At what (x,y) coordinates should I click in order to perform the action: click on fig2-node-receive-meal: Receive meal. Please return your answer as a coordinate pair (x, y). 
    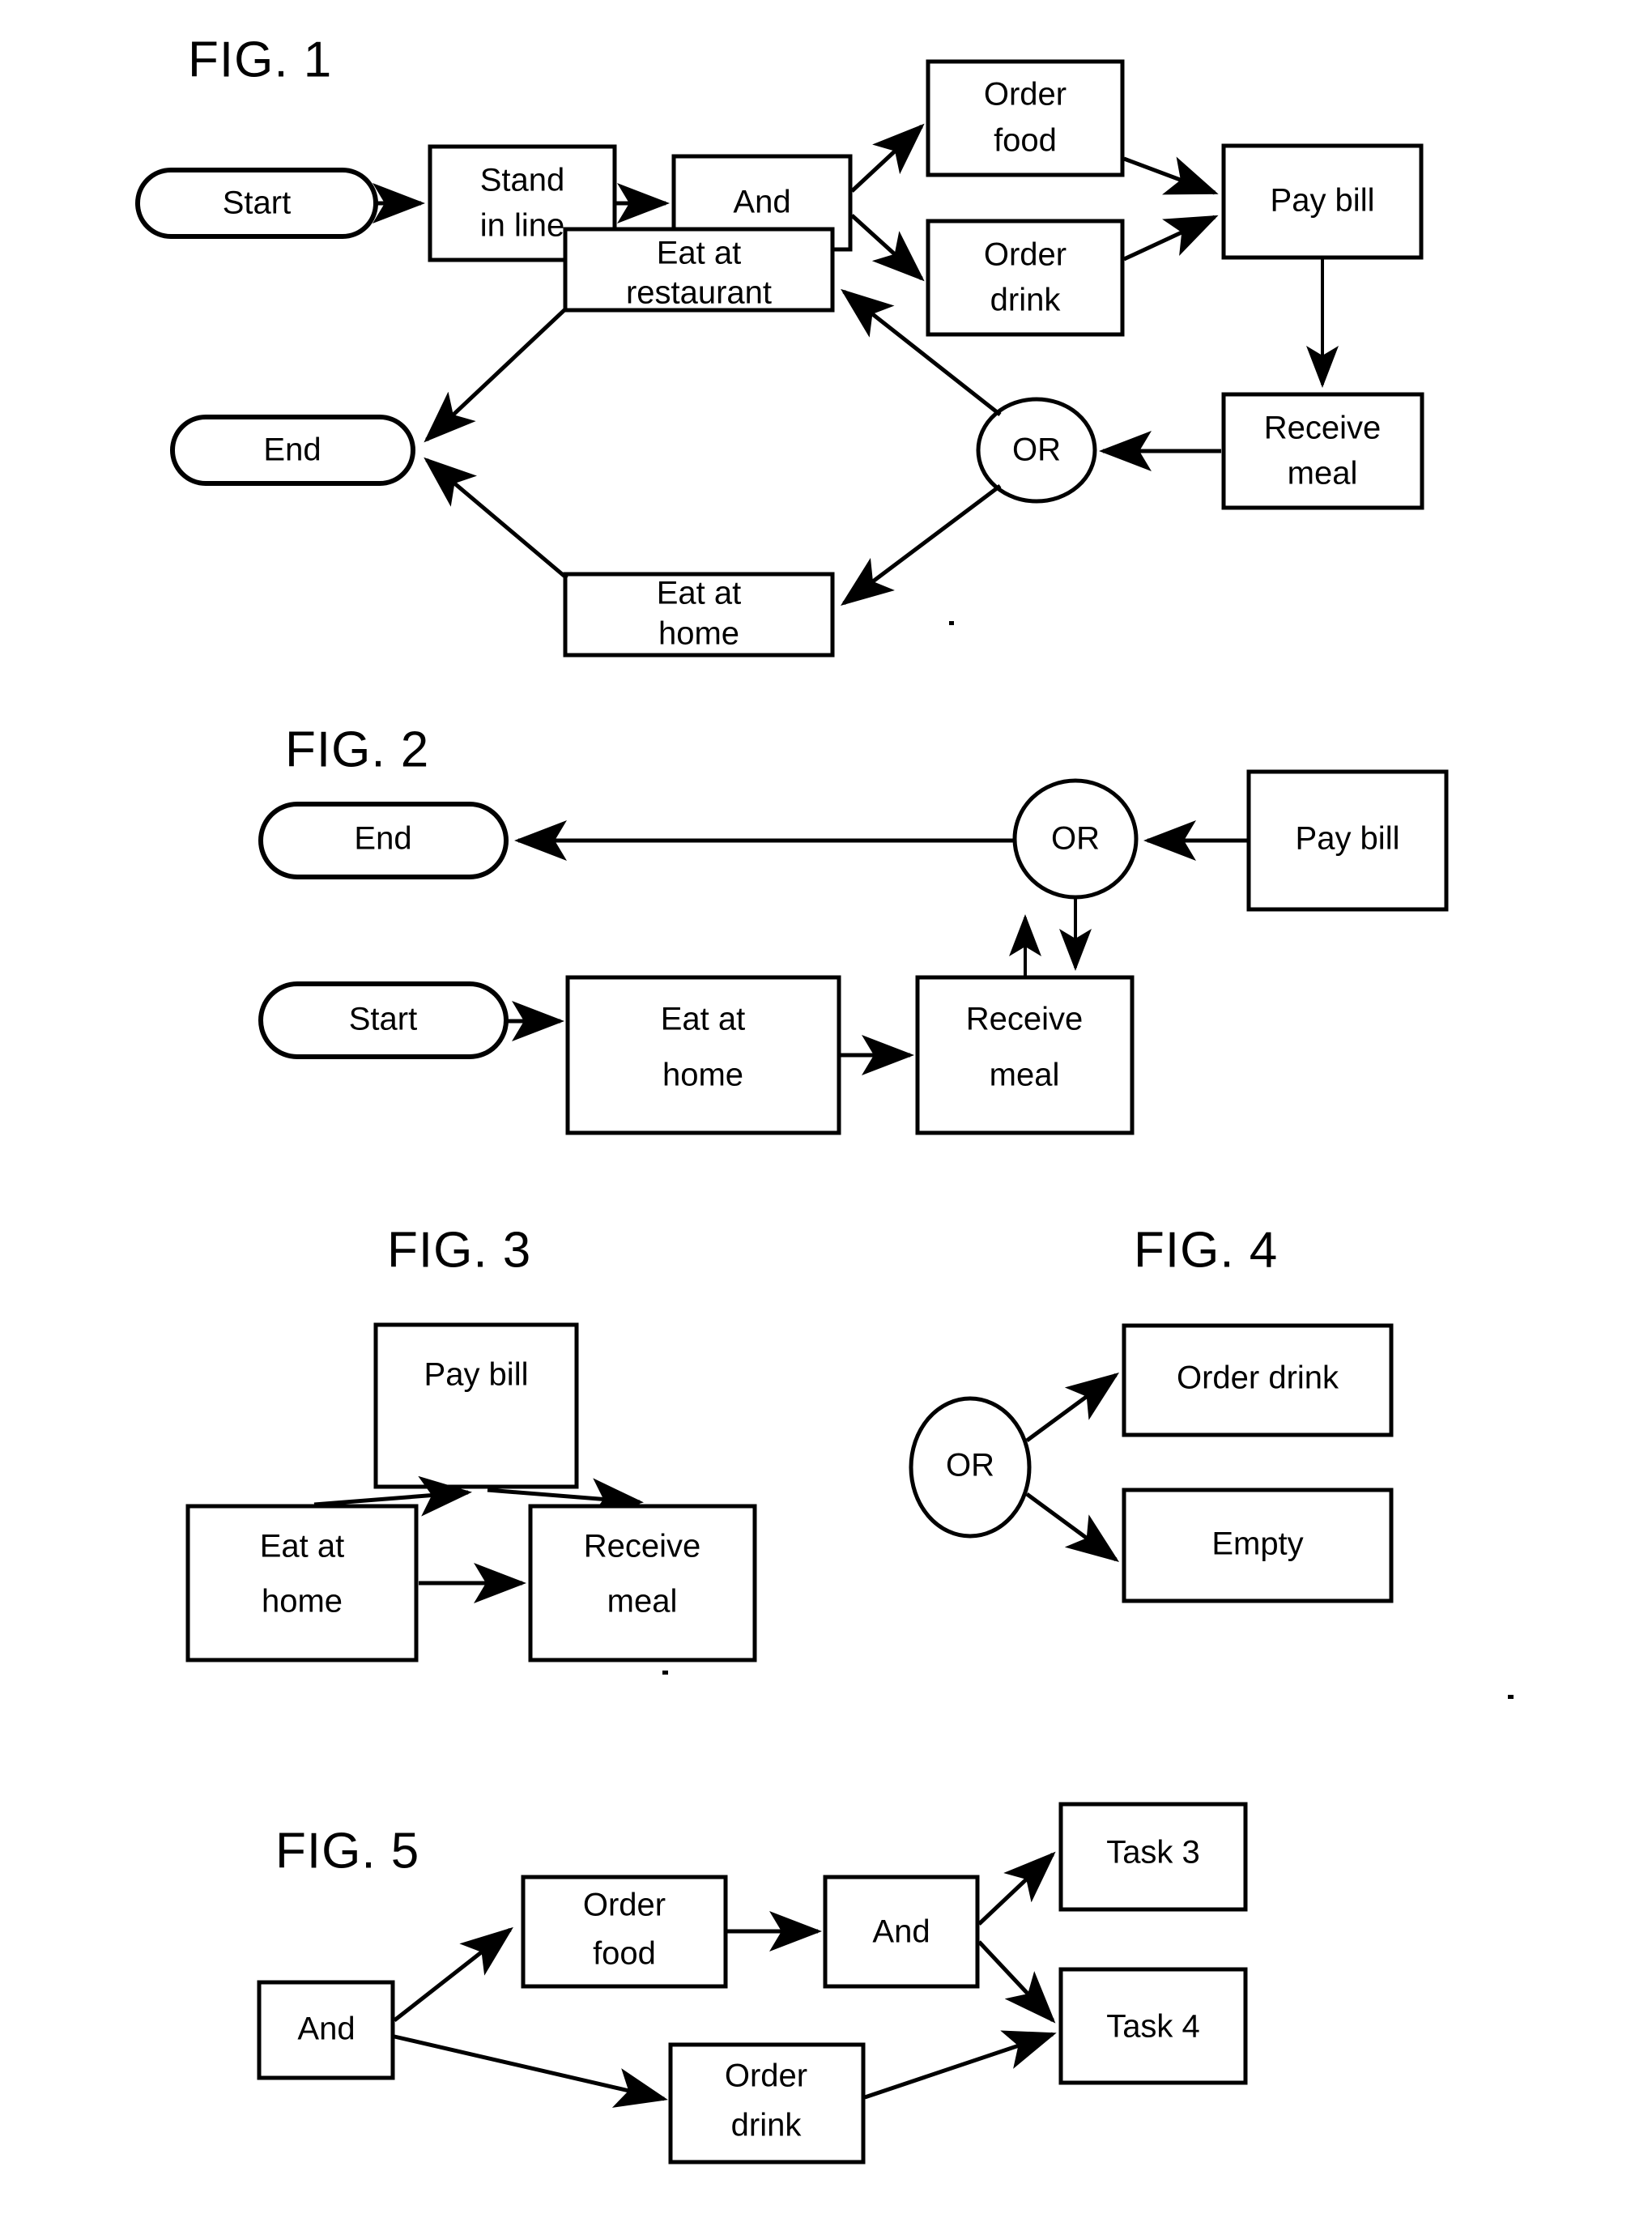
    Looking at the image, I should click on (1025, 1055).